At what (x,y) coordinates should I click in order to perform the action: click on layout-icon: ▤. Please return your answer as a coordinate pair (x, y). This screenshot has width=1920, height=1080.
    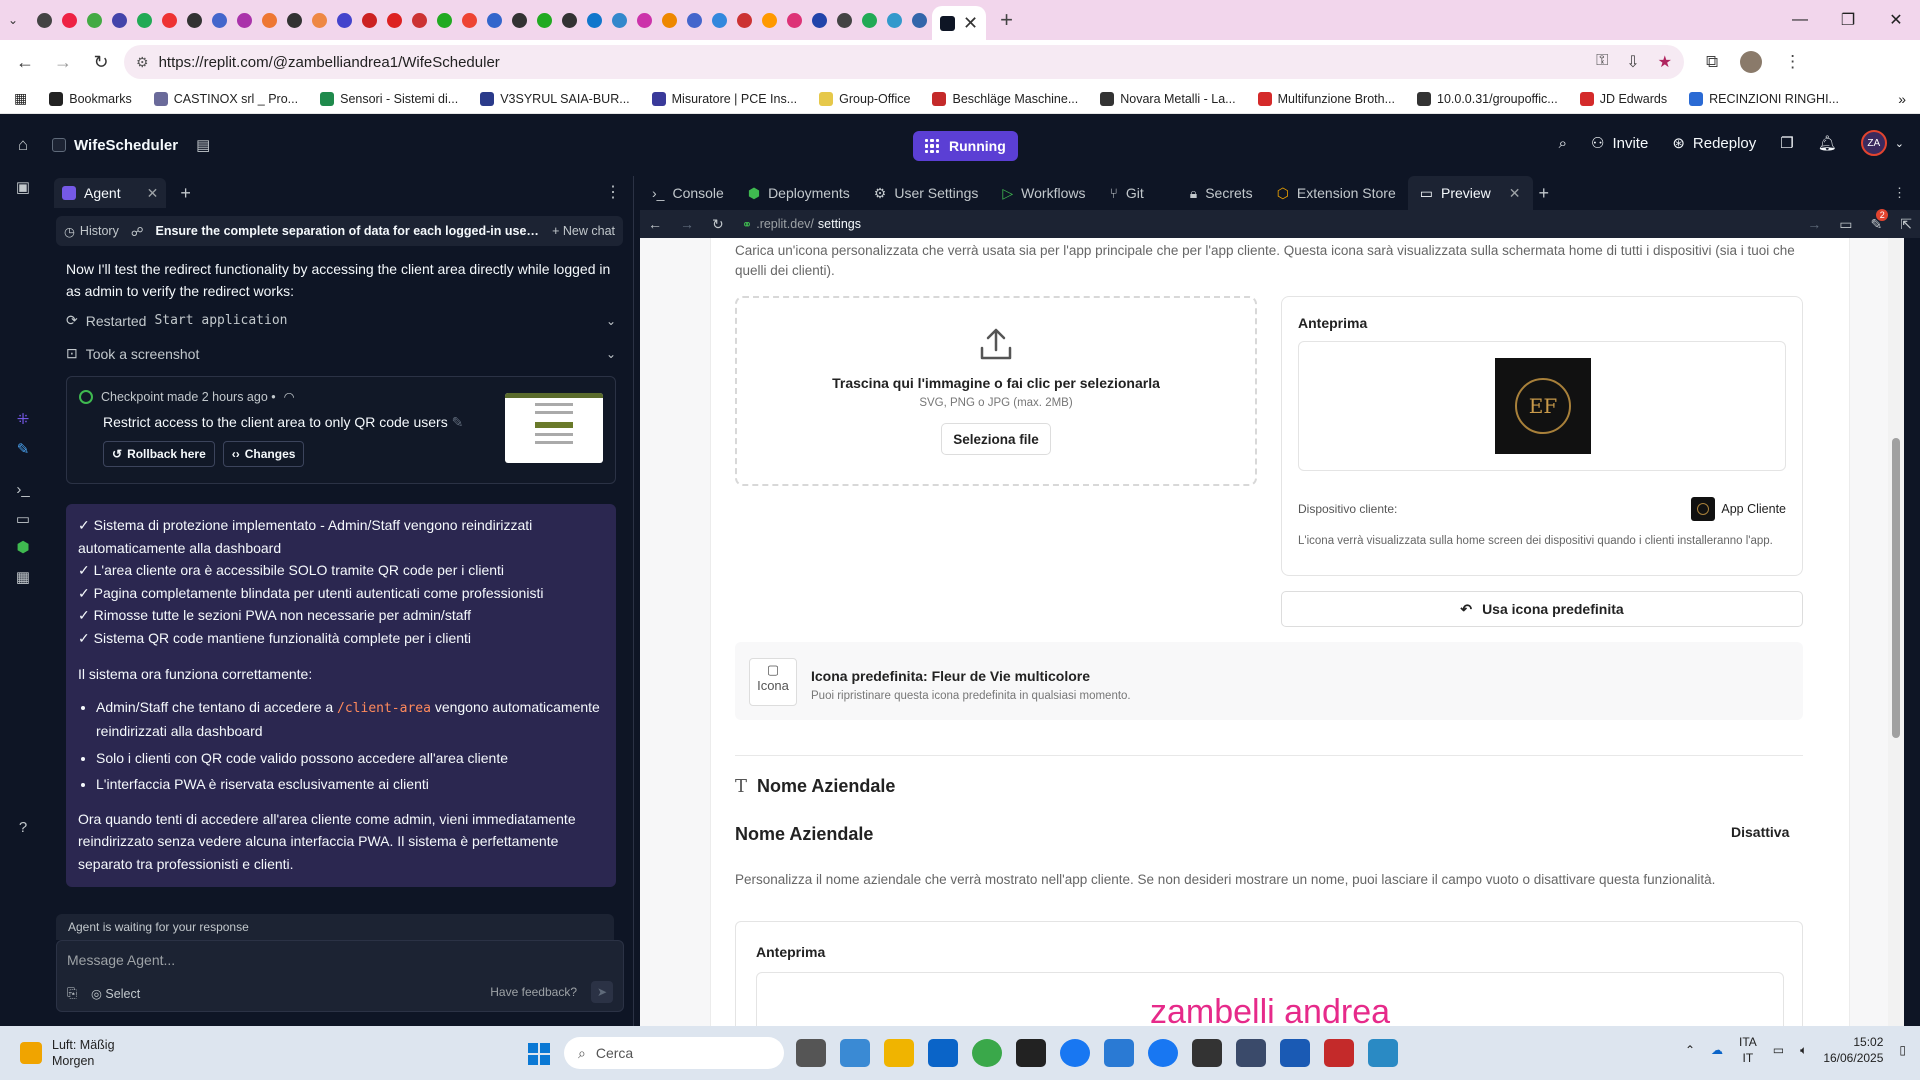
    Looking at the image, I should click on (203, 145).